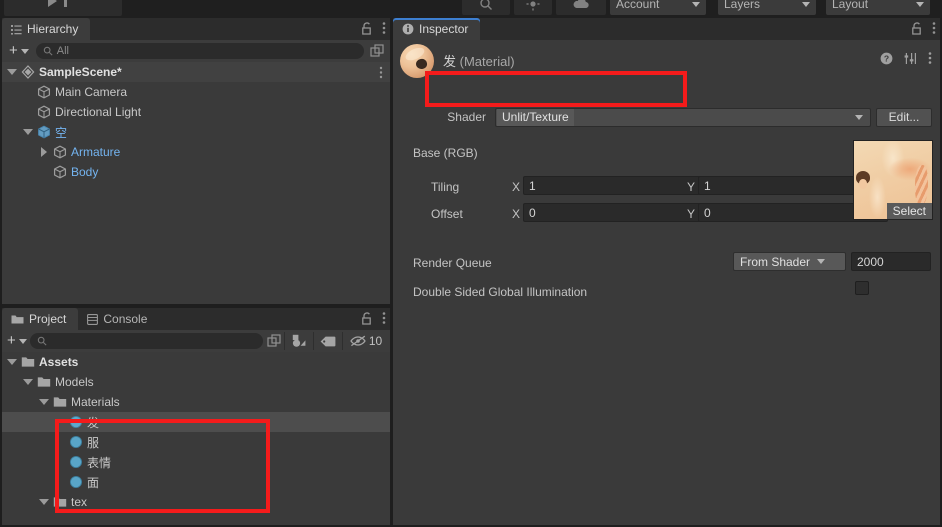  I want to click on help-icon: ?, so click(886, 58).